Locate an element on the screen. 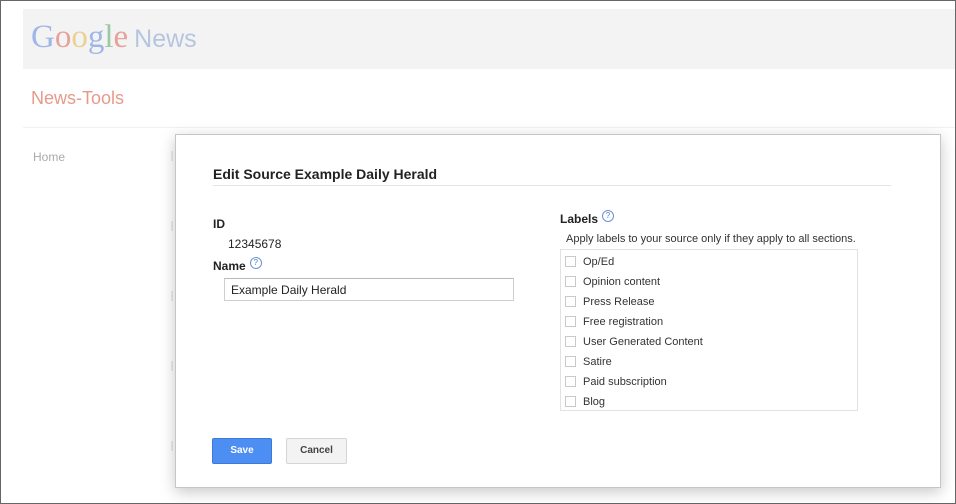 The width and height of the screenshot is (956, 504). label-option-text: Free registration is located at coordinates (623, 321).